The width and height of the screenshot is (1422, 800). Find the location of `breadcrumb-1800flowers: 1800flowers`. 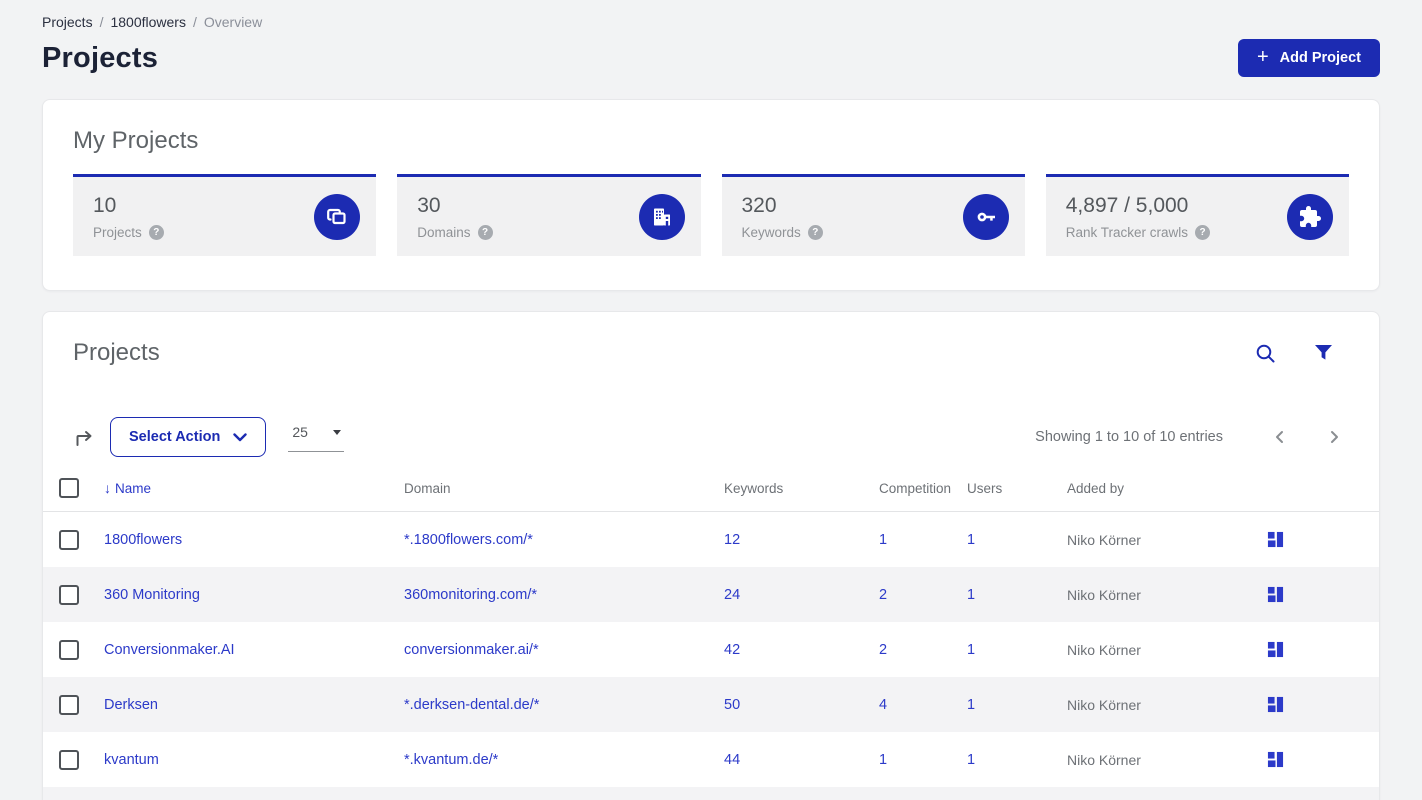

breadcrumb-1800flowers: 1800flowers is located at coordinates (148, 22).